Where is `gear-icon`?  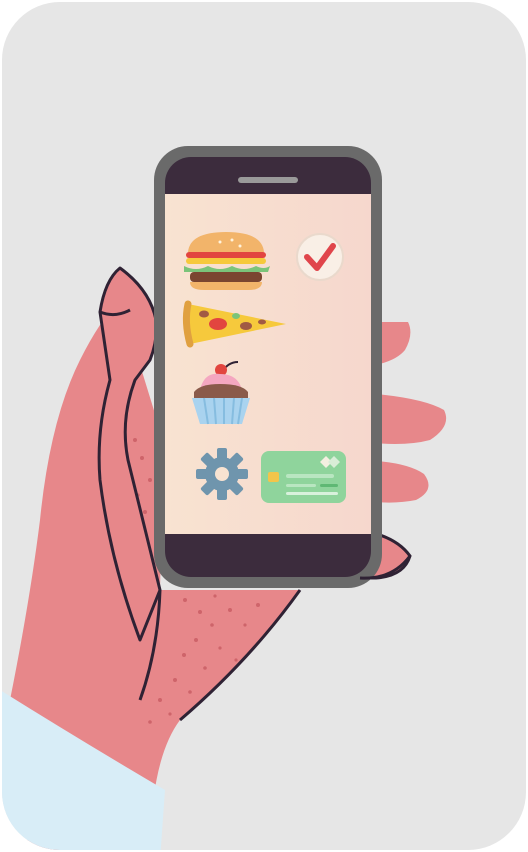
gear-icon is located at coordinates (222, 474).